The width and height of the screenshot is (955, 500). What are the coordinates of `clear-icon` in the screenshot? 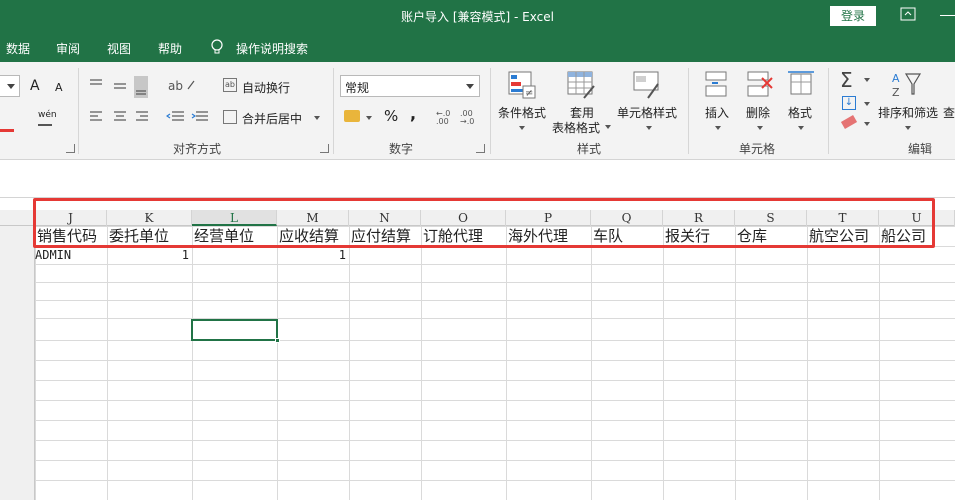 It's located at (849, 122).